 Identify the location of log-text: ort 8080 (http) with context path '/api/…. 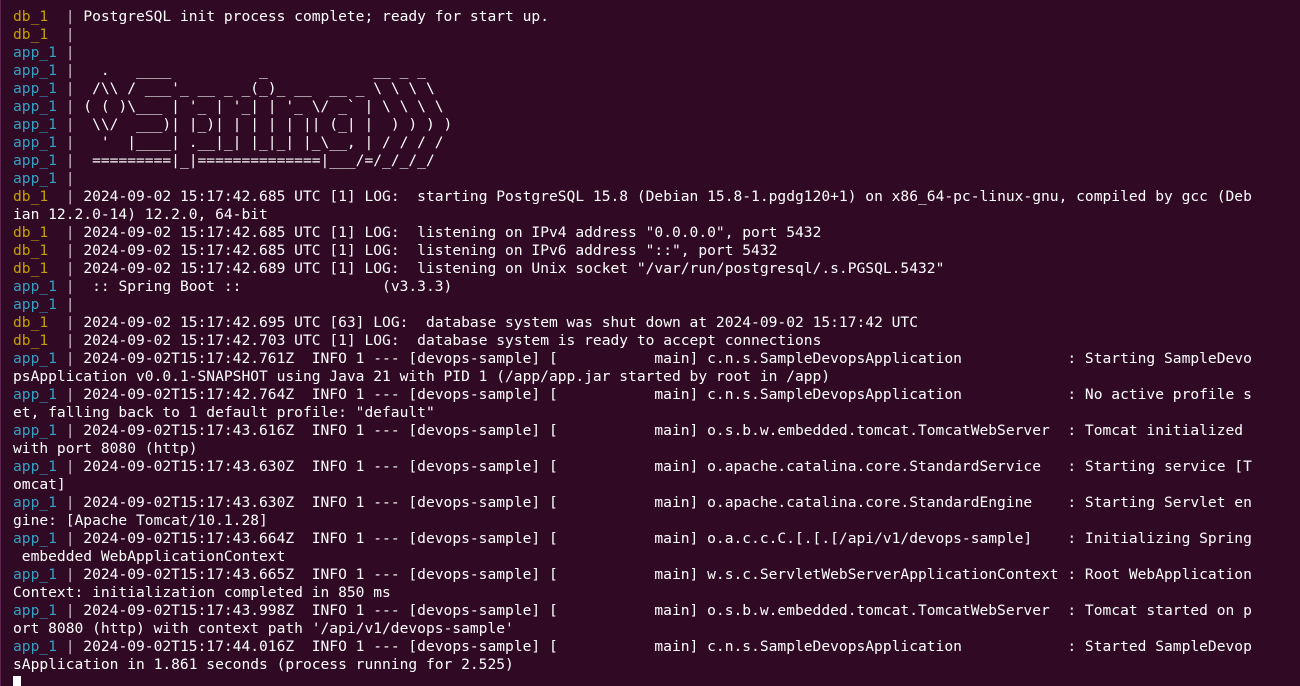
(263, 628).